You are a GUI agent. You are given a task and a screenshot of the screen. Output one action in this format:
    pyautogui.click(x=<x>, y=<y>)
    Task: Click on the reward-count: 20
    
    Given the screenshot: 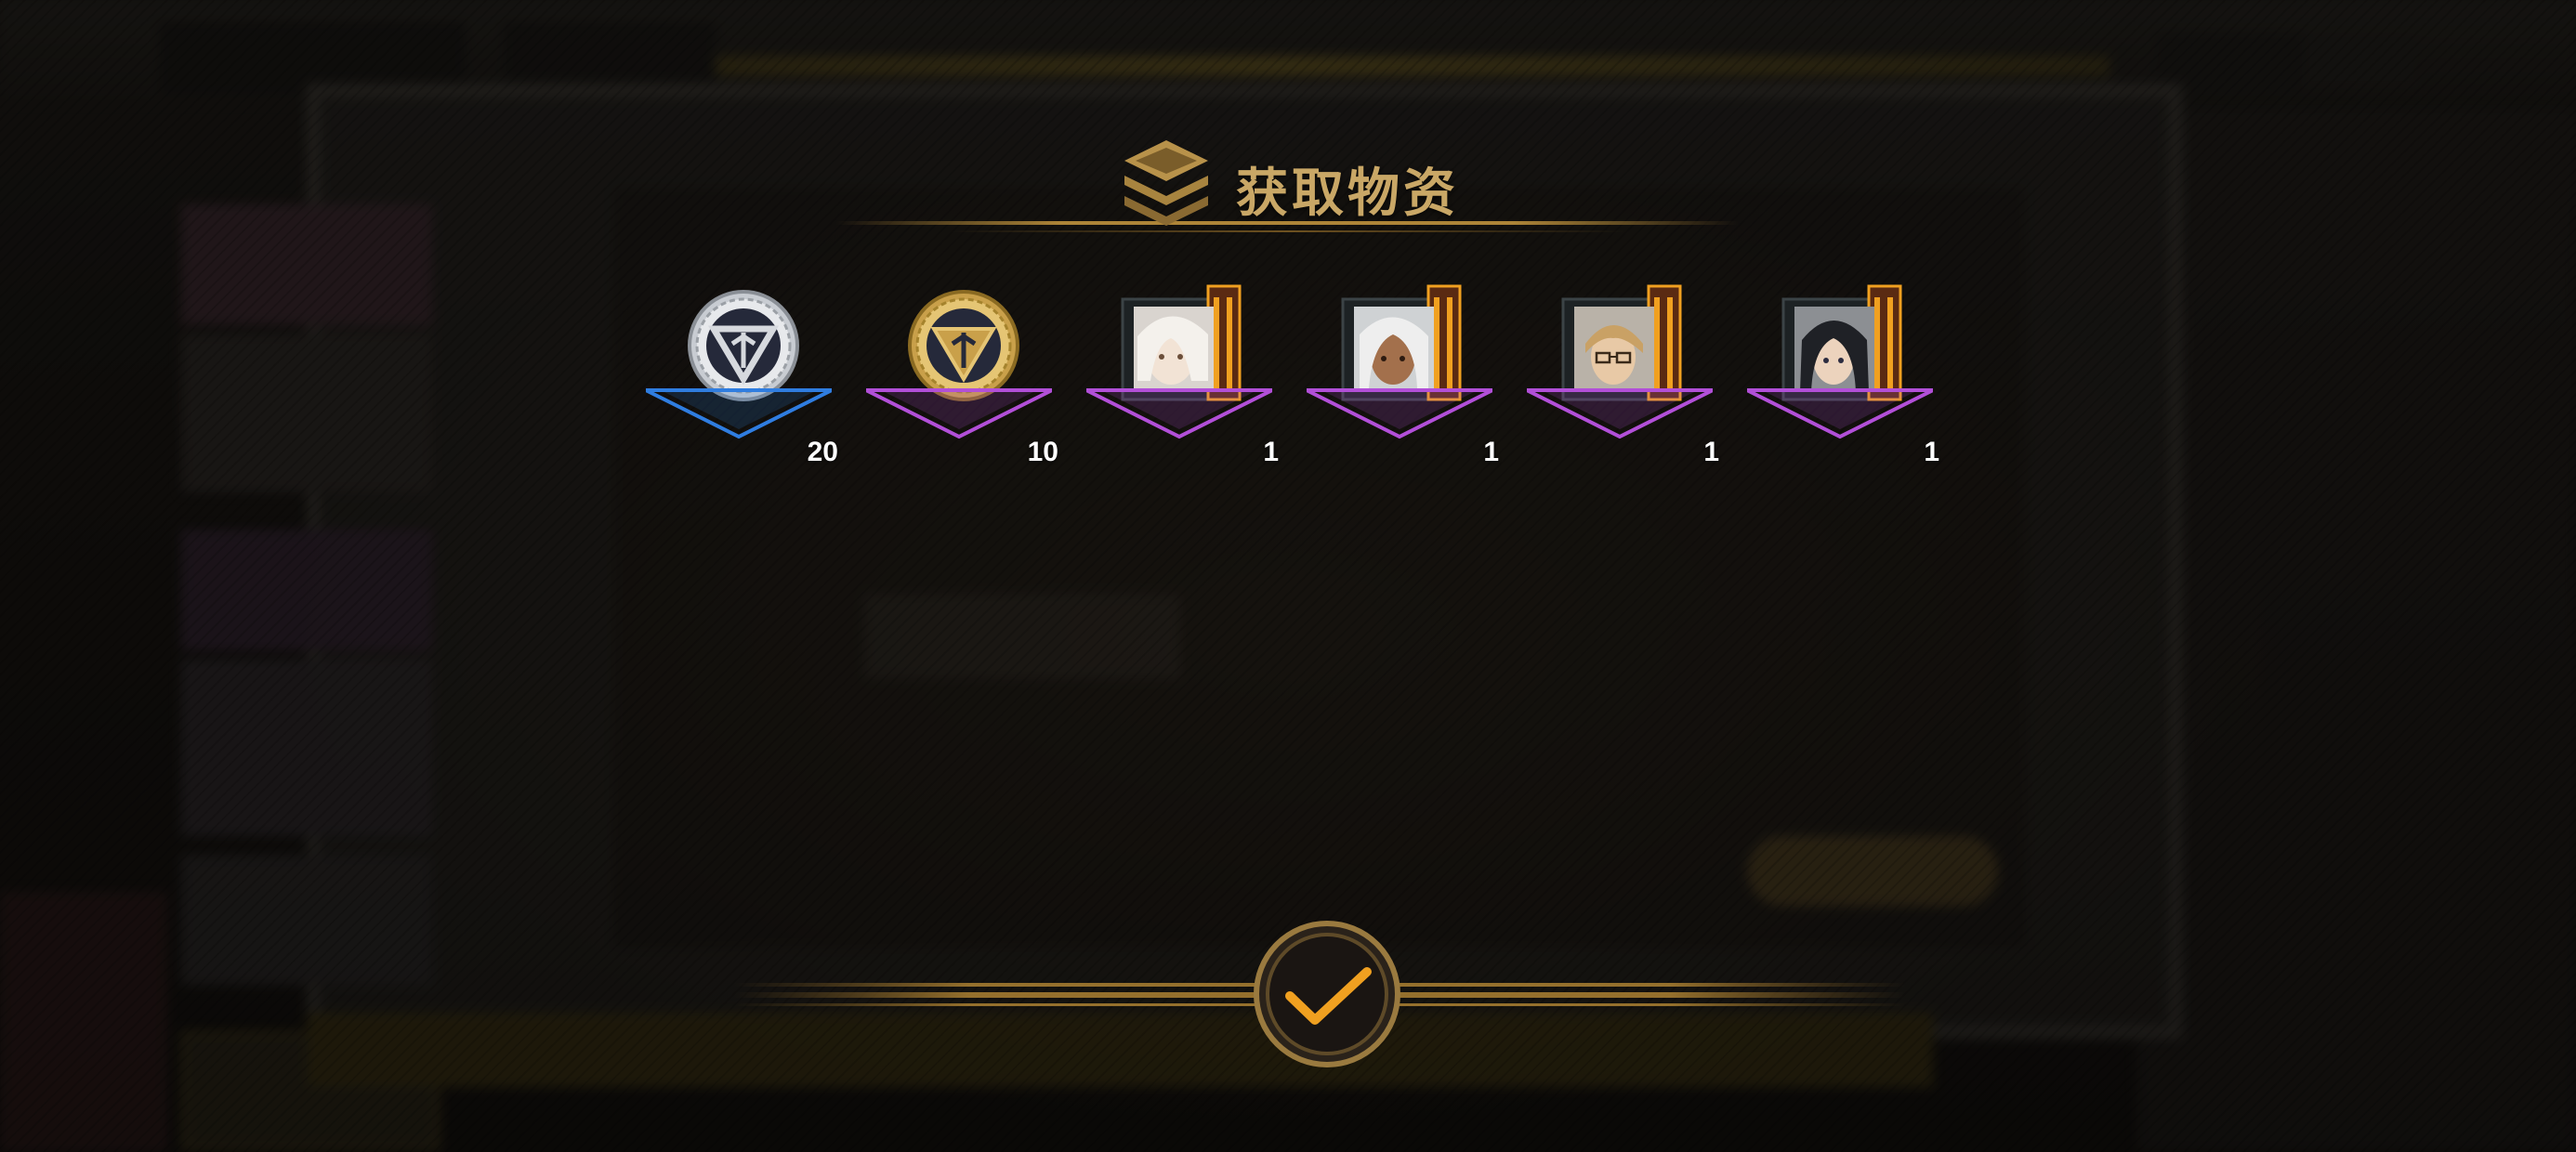 What is the action you would take?
    pyautogui.click(x=822, y=452)
    